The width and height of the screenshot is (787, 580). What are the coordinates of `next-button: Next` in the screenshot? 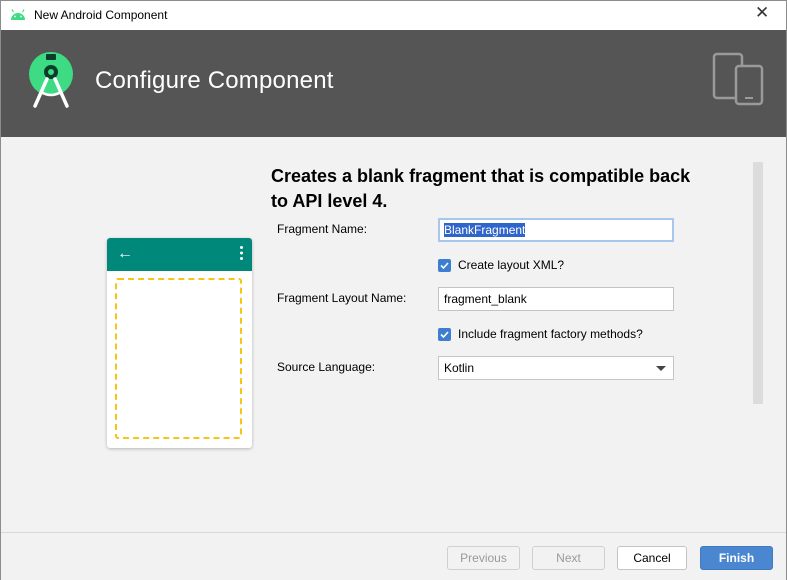 It's located at (568, 558).